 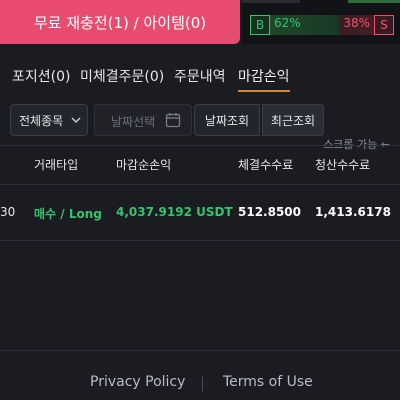 What do you see at coordinates (343, 165) in the screenshot?
I see `column-header-liq-fee: 청산수수료` at bounding box center [343, 165].